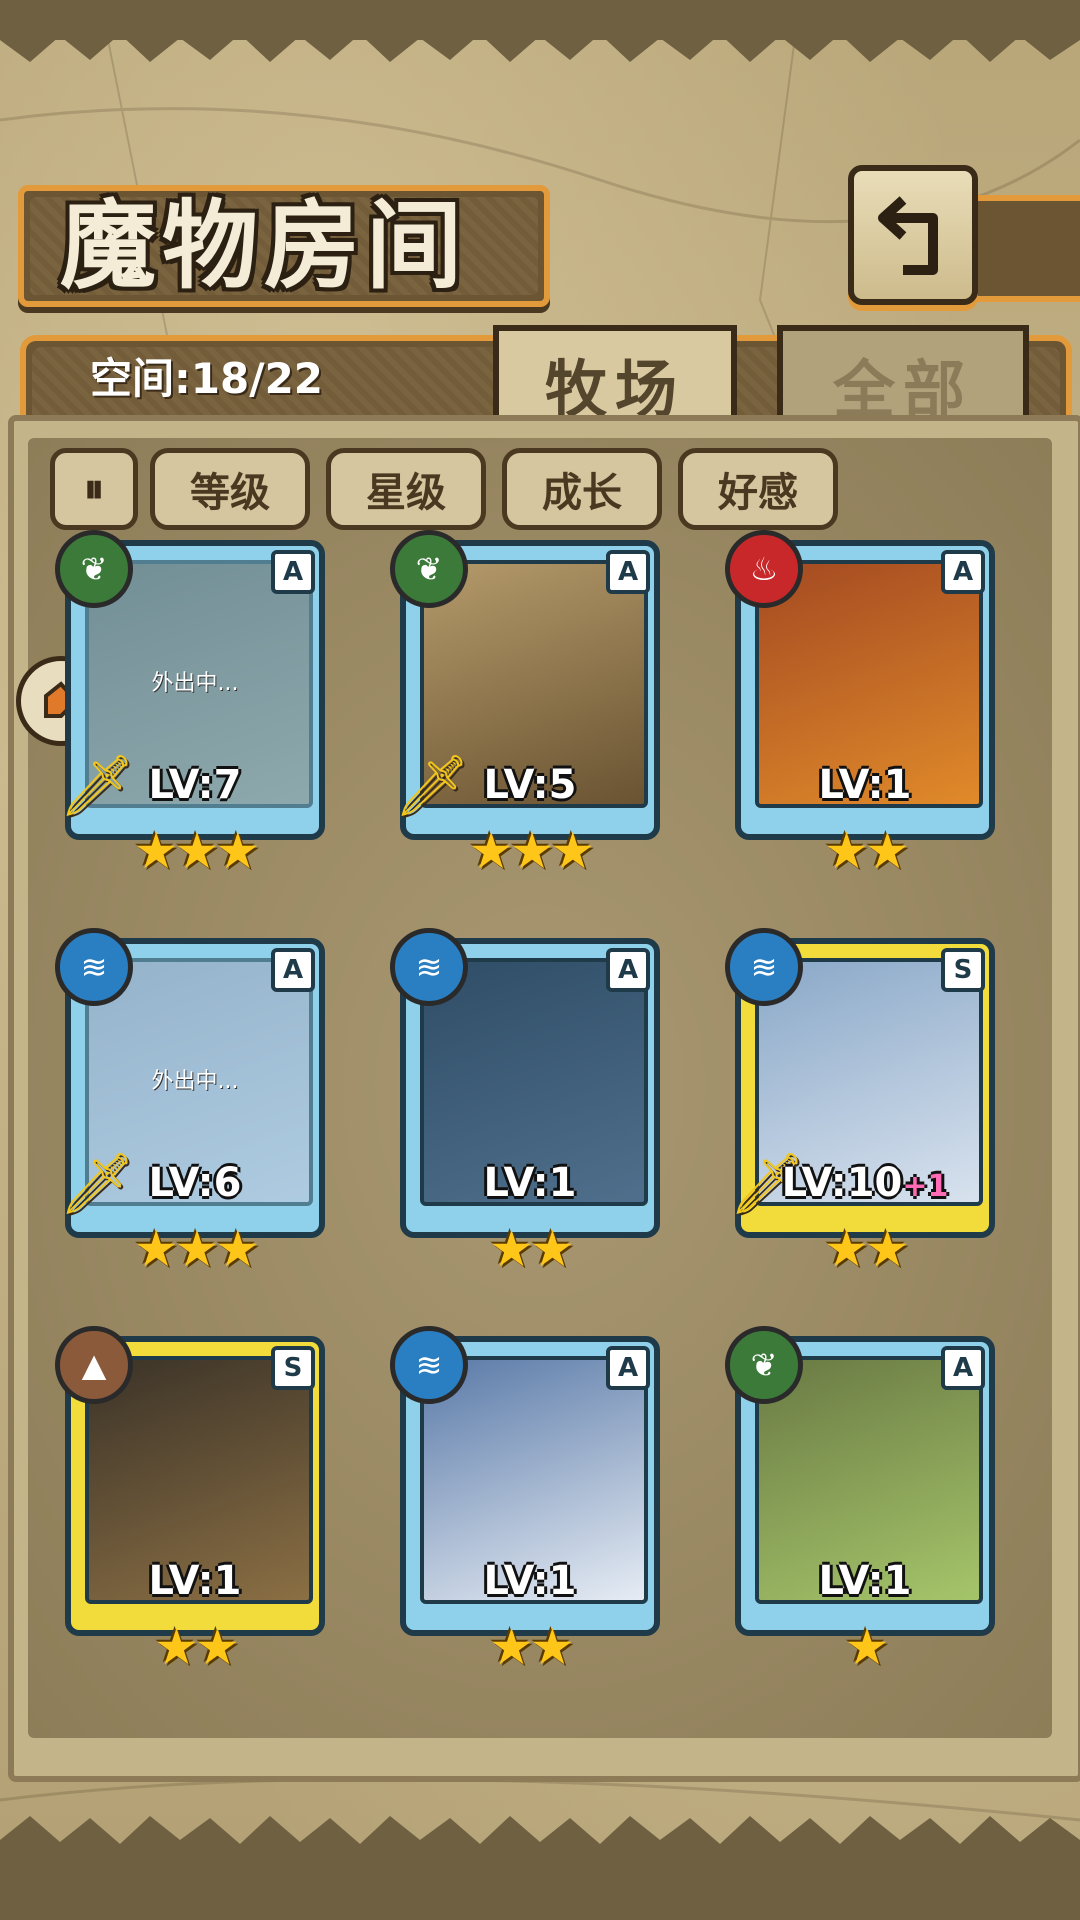  I want to click on monster-card: A ❦ 🗡 LV:5 ★★★, so click(525, 705).